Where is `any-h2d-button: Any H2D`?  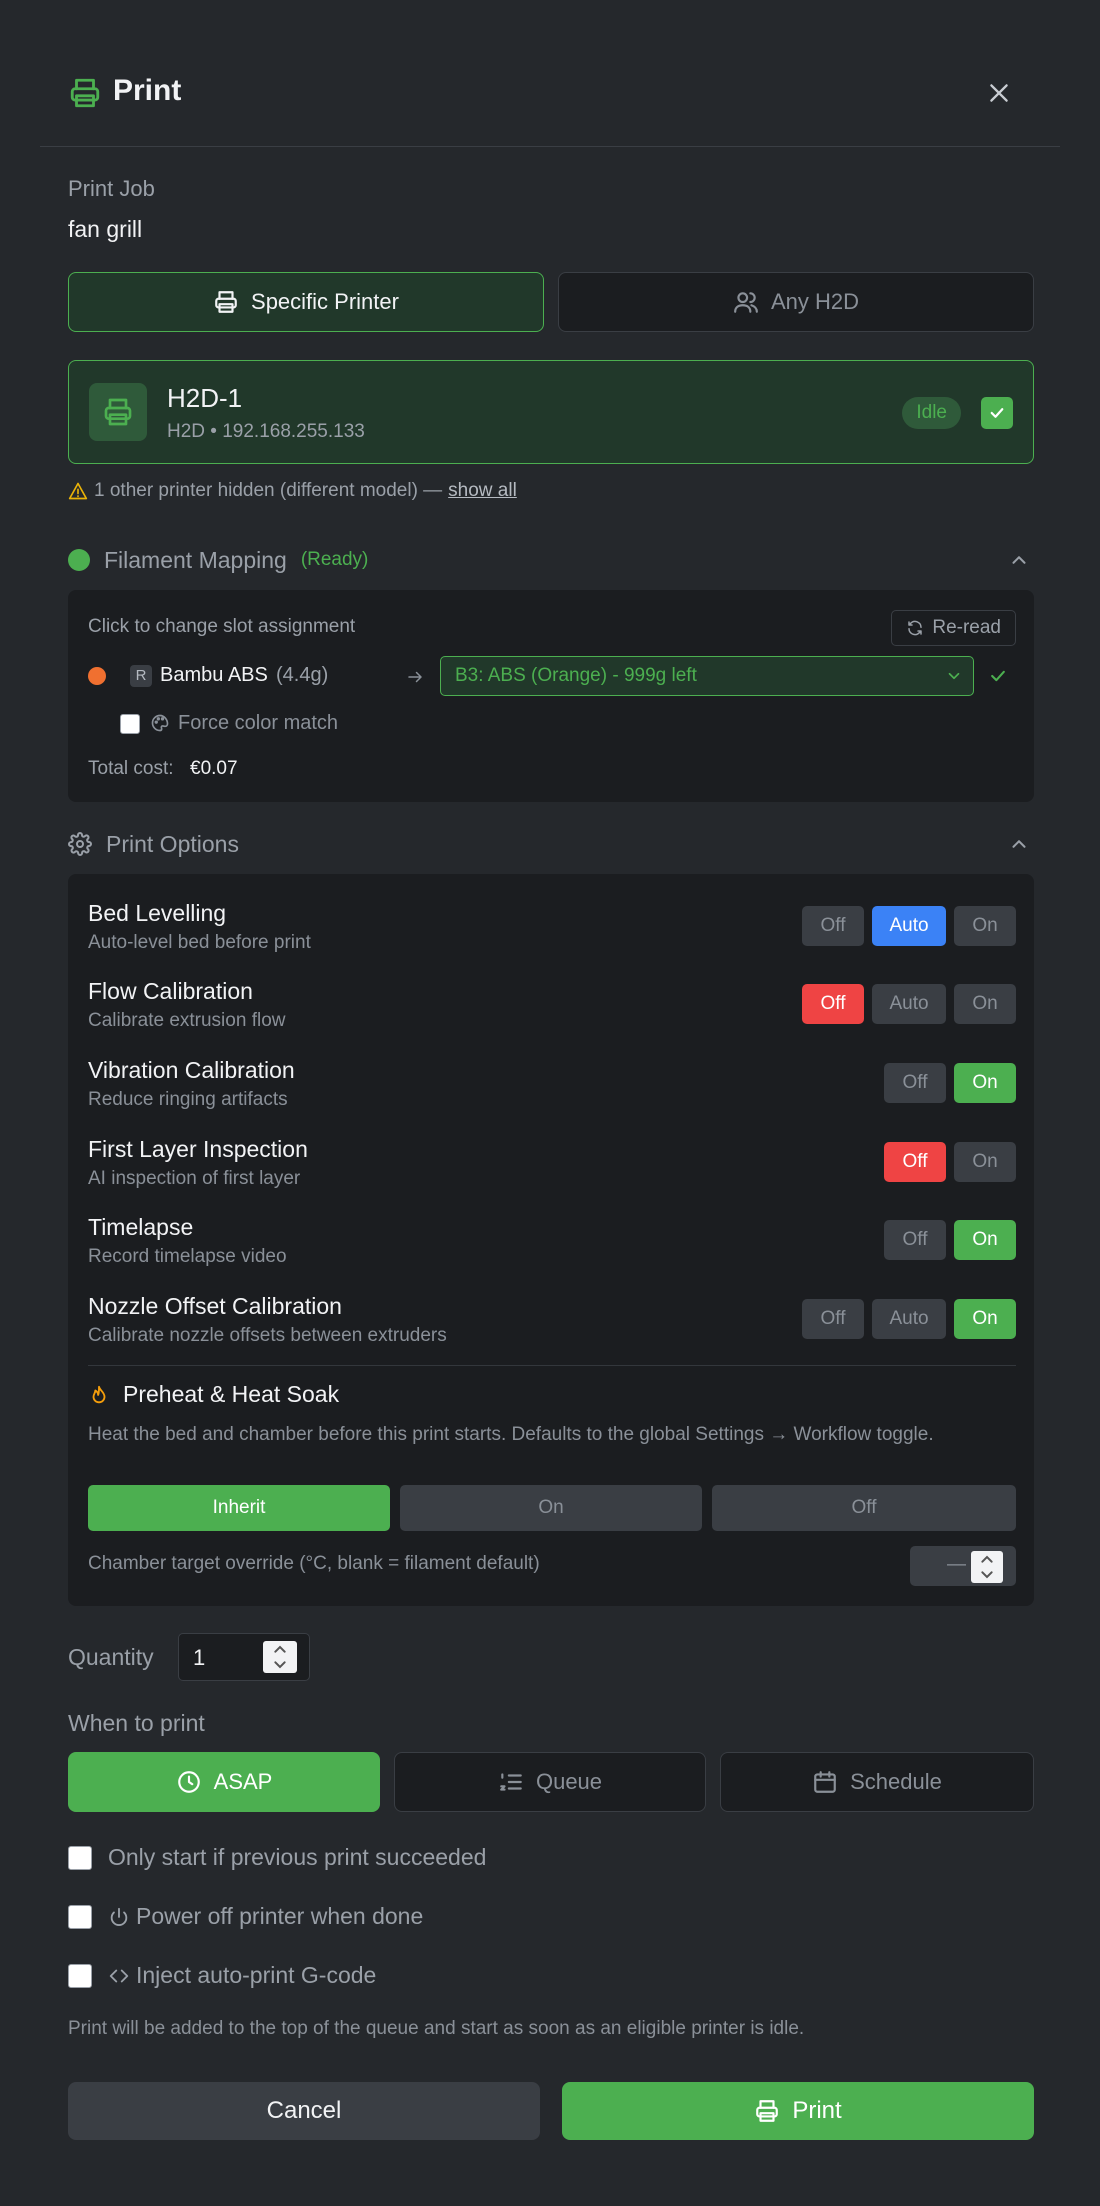
any-h2d-button: Any H2D is located at coordinates (796, 302).